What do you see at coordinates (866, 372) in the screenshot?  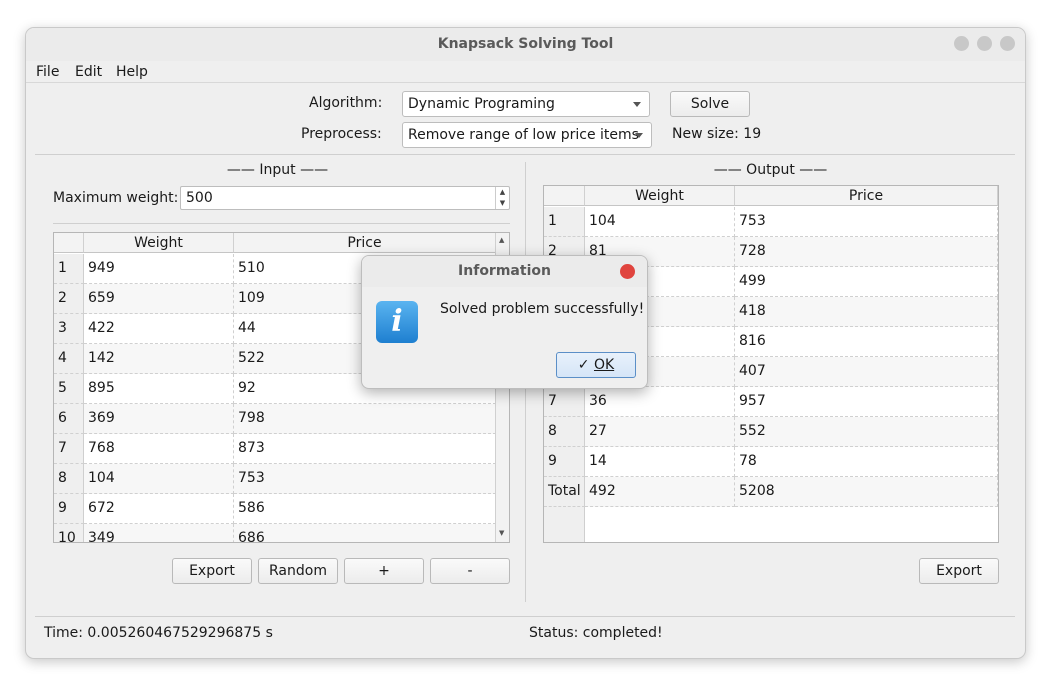 I see `price-cell: 407` at bounding box center [866, 372].